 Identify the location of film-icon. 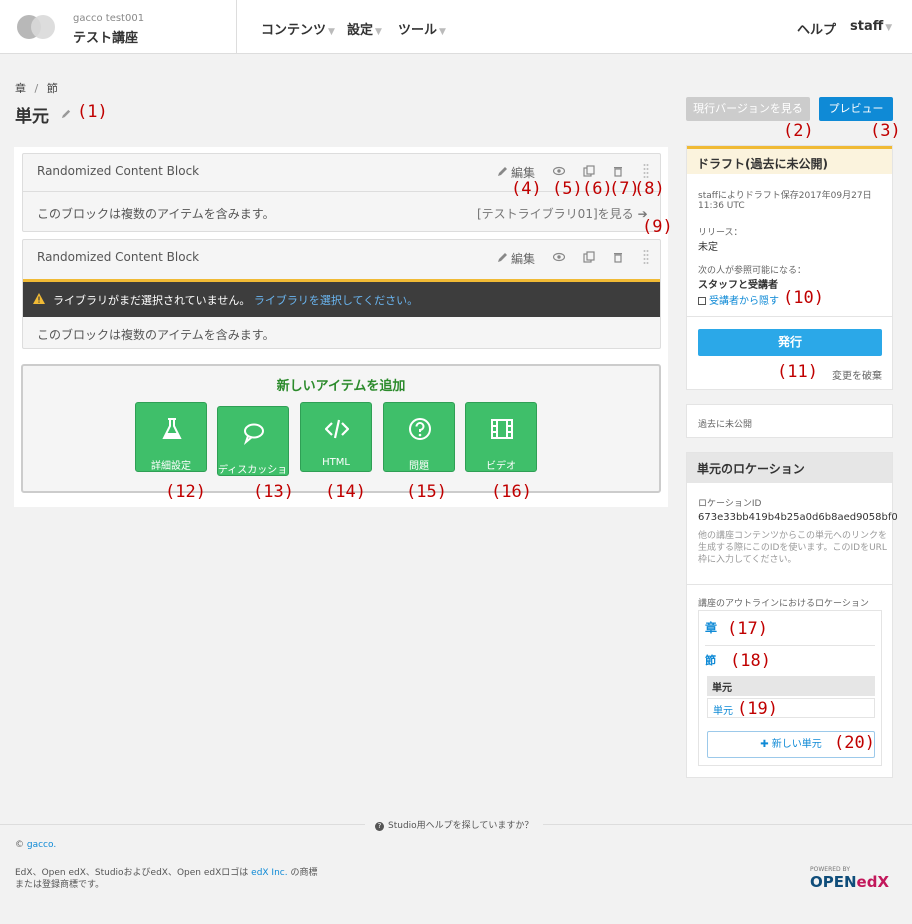
(502, 429).